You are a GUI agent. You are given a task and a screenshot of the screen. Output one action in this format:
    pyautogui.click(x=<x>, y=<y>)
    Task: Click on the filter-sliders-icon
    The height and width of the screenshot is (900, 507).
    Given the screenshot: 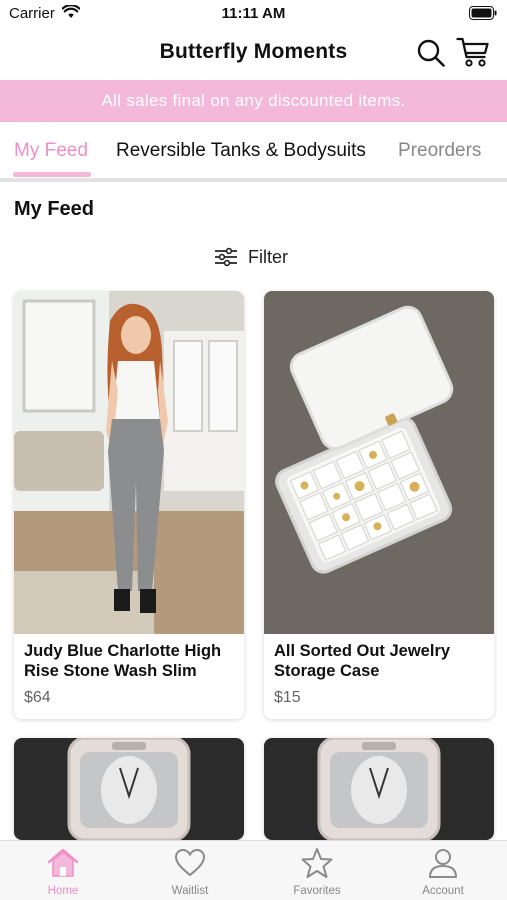 What is the action you would take?
    pyautogui.click(x=226, y=257)
    